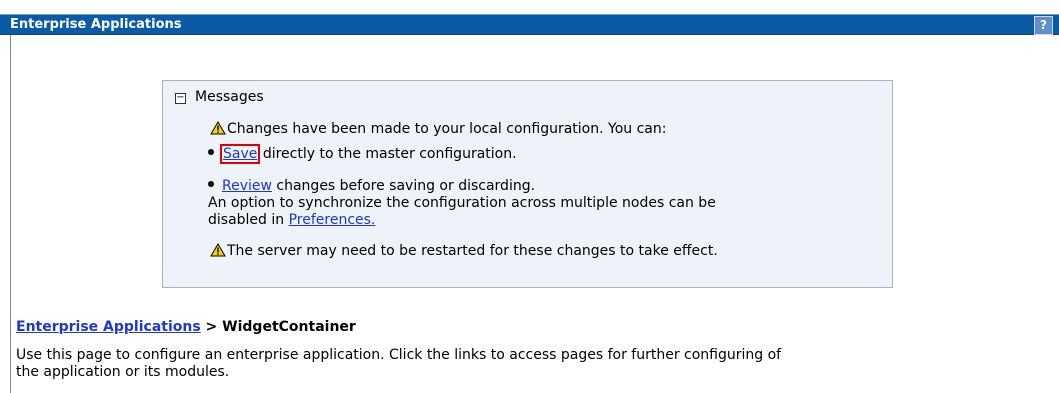 The width and height of the screenshot is (1059, 393). What do you see at coordinates (529, 24) in the screenshot?
I see `window-titlebar: Enterprise Applications ?` at bounding box center [529, 24].